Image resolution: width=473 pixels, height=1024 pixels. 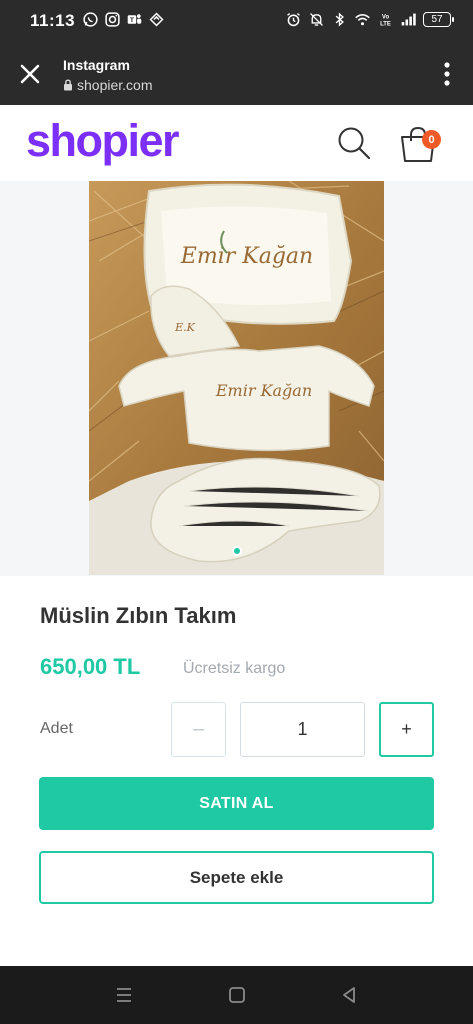 I want to click on add-to-cart-button: Sepete ekle, so click(x=236, y=877).